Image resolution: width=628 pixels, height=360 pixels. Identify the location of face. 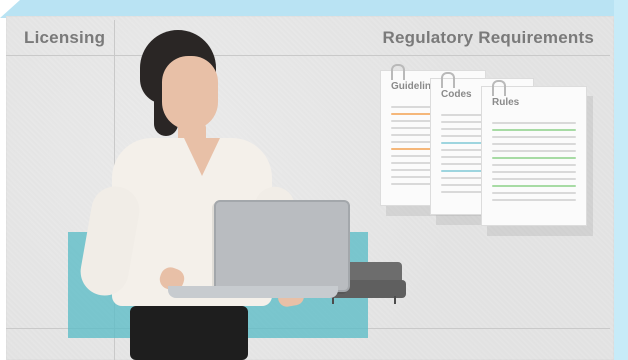
(190, 93).